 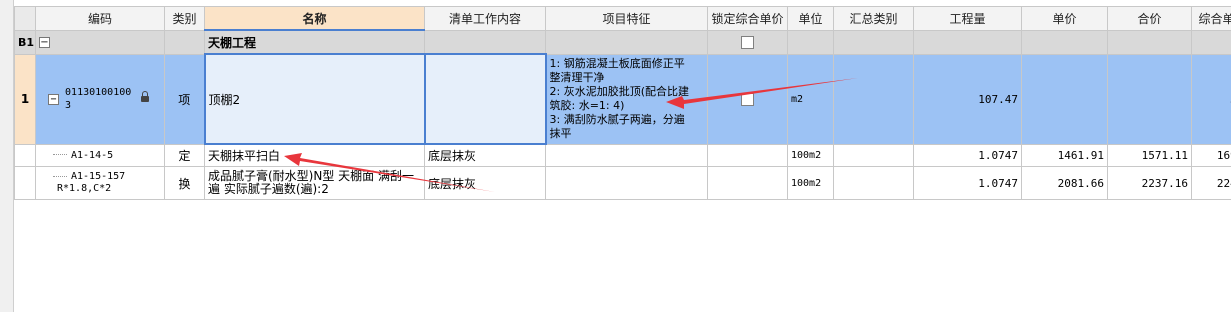 I want to click on col-header-work: 清单工作内容, so click(x=485, y=18).